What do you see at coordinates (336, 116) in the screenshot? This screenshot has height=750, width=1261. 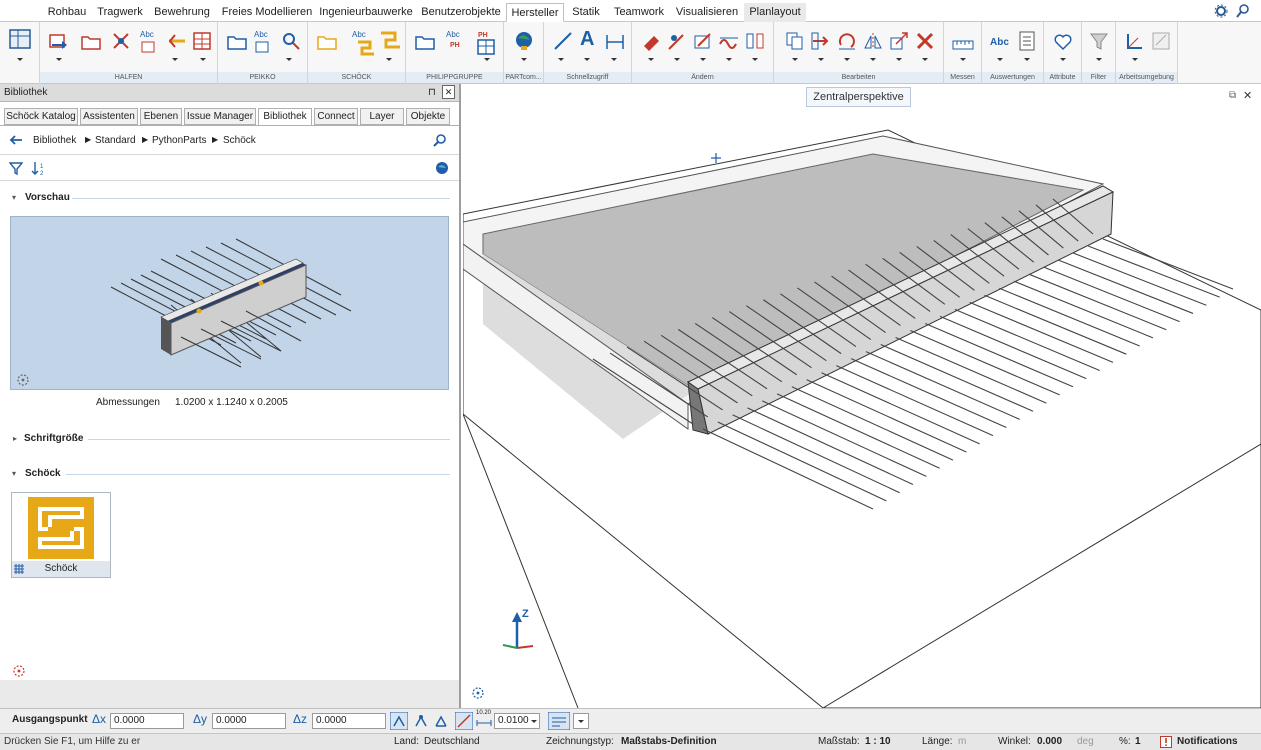 I see `tab-connect: Connect` at bounding box center [336, 116].